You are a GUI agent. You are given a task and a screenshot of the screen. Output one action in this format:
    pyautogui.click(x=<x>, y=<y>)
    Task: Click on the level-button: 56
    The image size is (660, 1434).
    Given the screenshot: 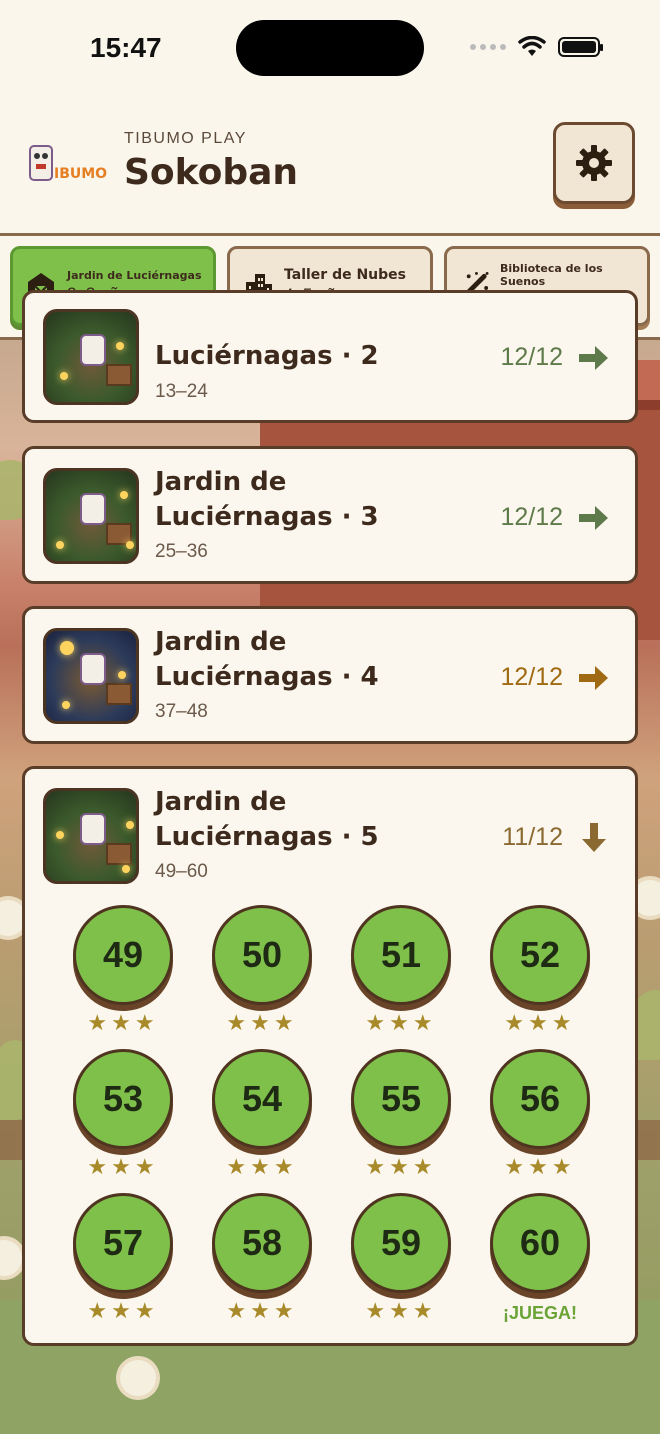 What is the action you would take?
    pyautogui.click(x=540, y=1099)
    